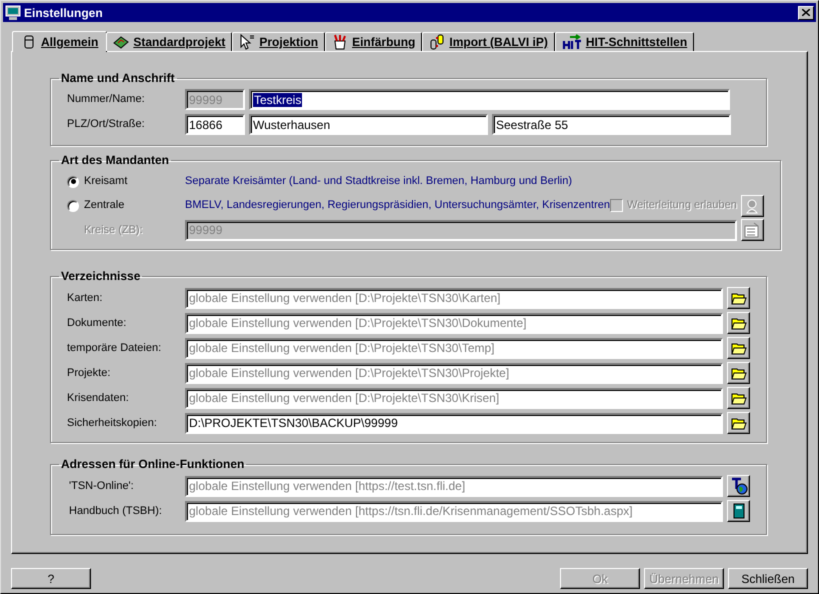 The image size is (819, 594). What do you see at coordinates (104, 206) in the screenshot?
I see `radio-label: Zentrale` at bounding box center [104, 206].